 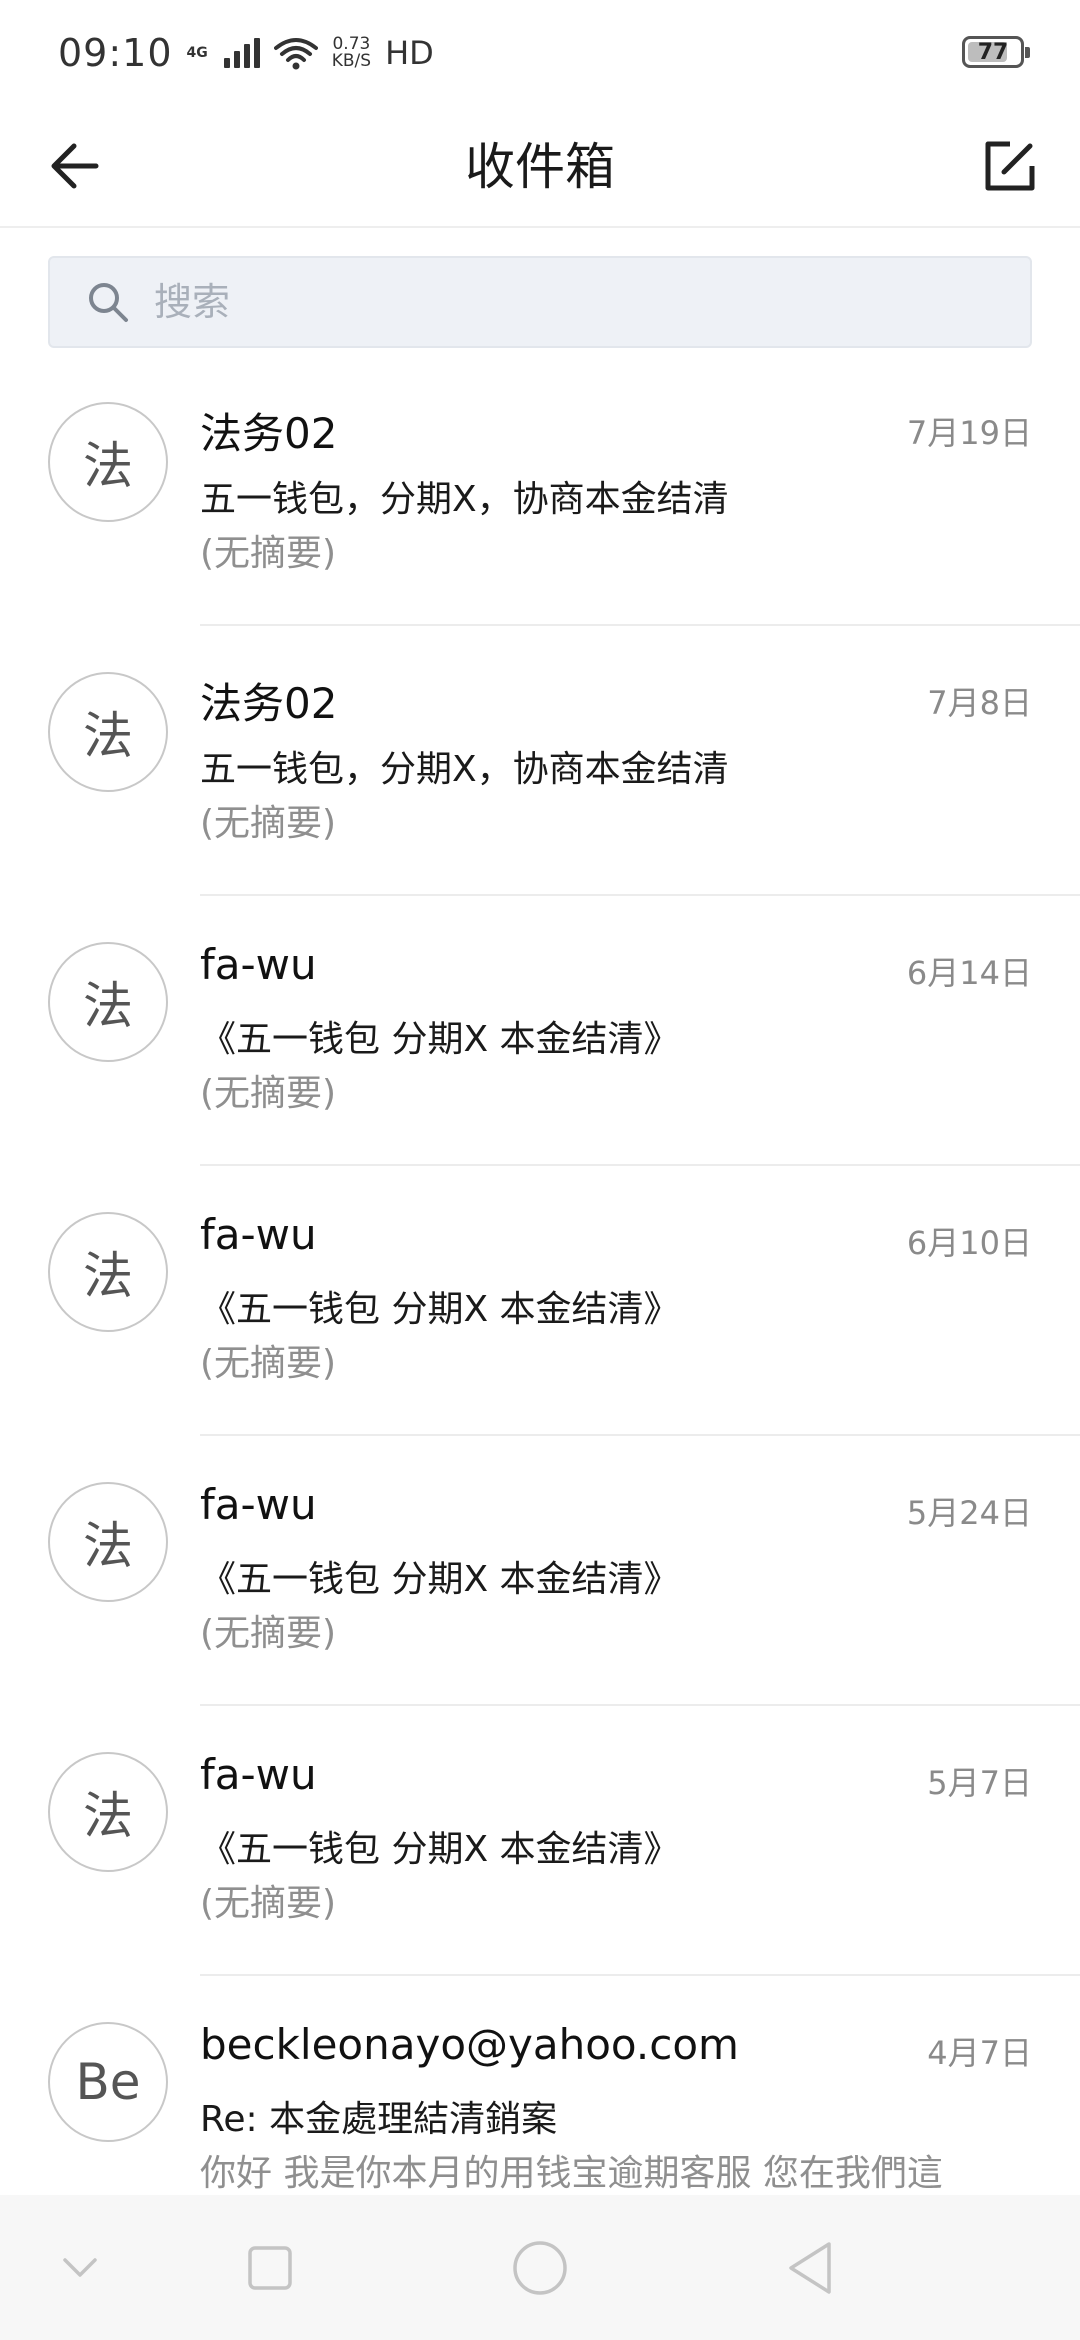 I want to click on navigation-bar, so click(x=540, y=2267).